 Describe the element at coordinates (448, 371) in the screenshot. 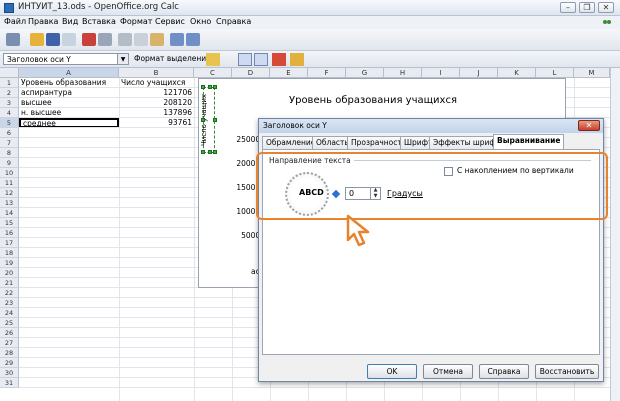

I see `cancel-button: Отмена` at that location.